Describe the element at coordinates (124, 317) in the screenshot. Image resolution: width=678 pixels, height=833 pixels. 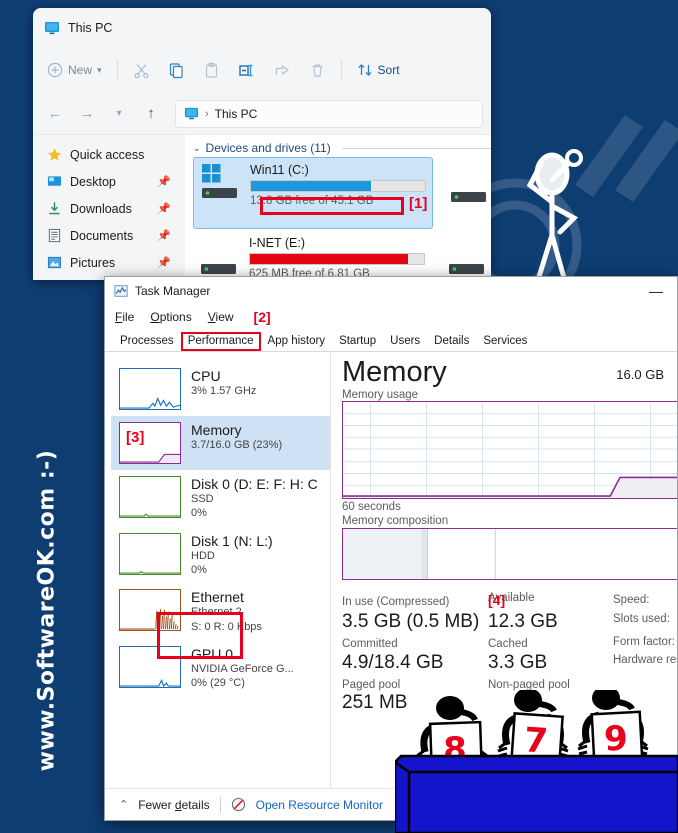
I see `menu-file: File` at that location.